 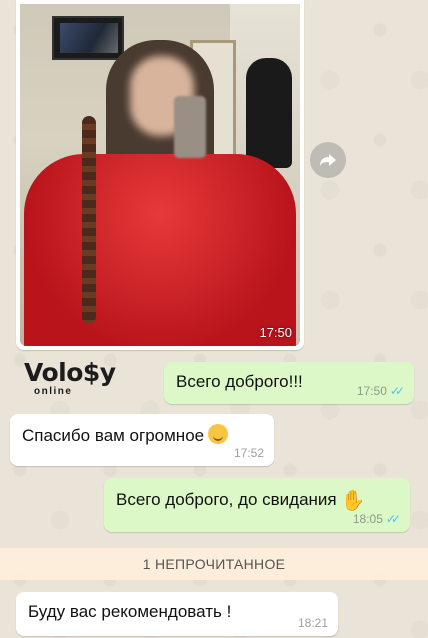 I want to click on forward-button, so click(x=328, y=160).